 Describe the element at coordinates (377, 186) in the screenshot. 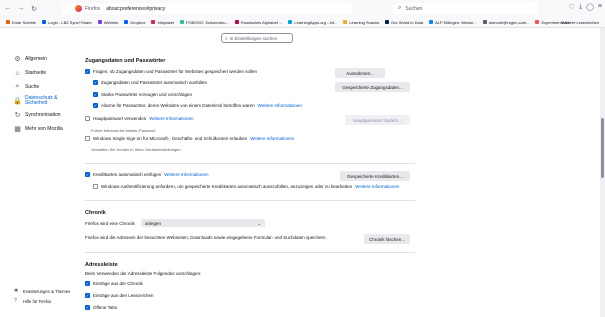

I see `cc-auth-link: Weitere Informationen` at that location.